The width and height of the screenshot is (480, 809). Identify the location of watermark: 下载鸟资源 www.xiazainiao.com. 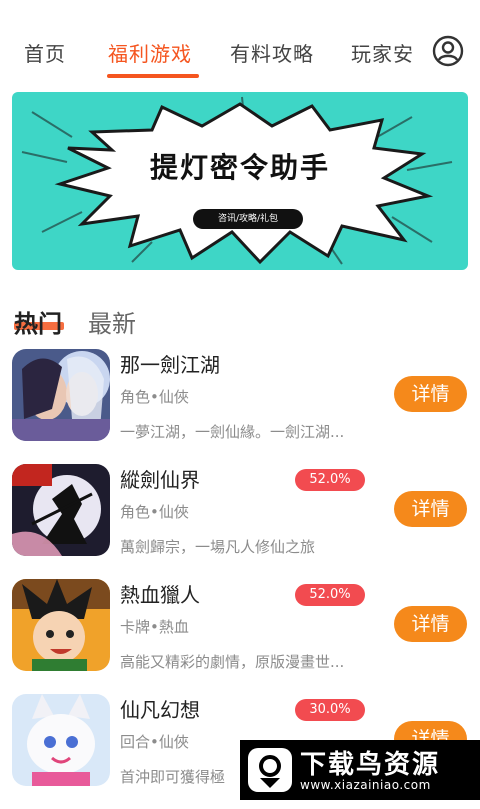
(360, 770).